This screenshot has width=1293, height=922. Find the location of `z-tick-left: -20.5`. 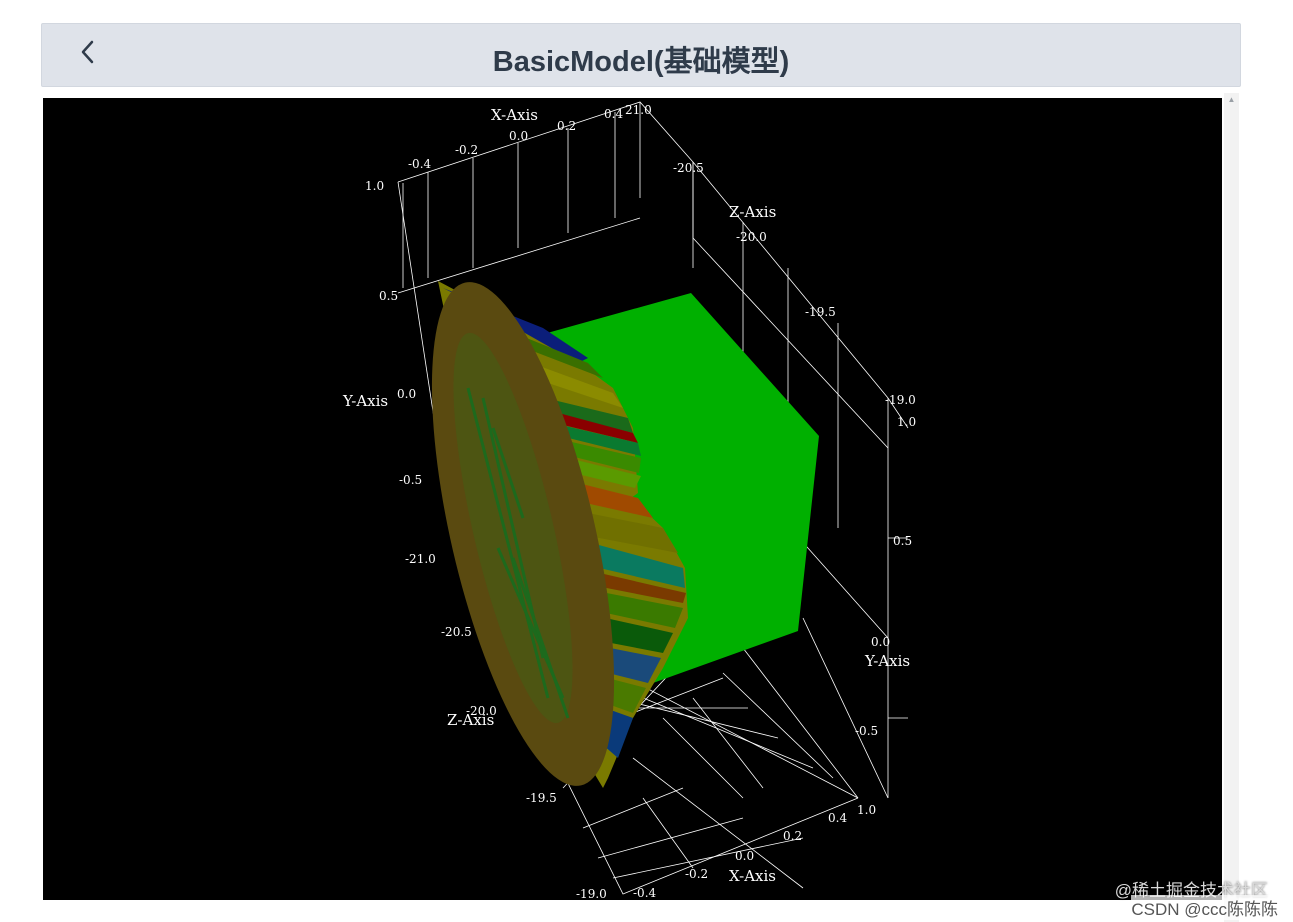

z-tick-left: -20.5 is located at coordinates (456, 632).